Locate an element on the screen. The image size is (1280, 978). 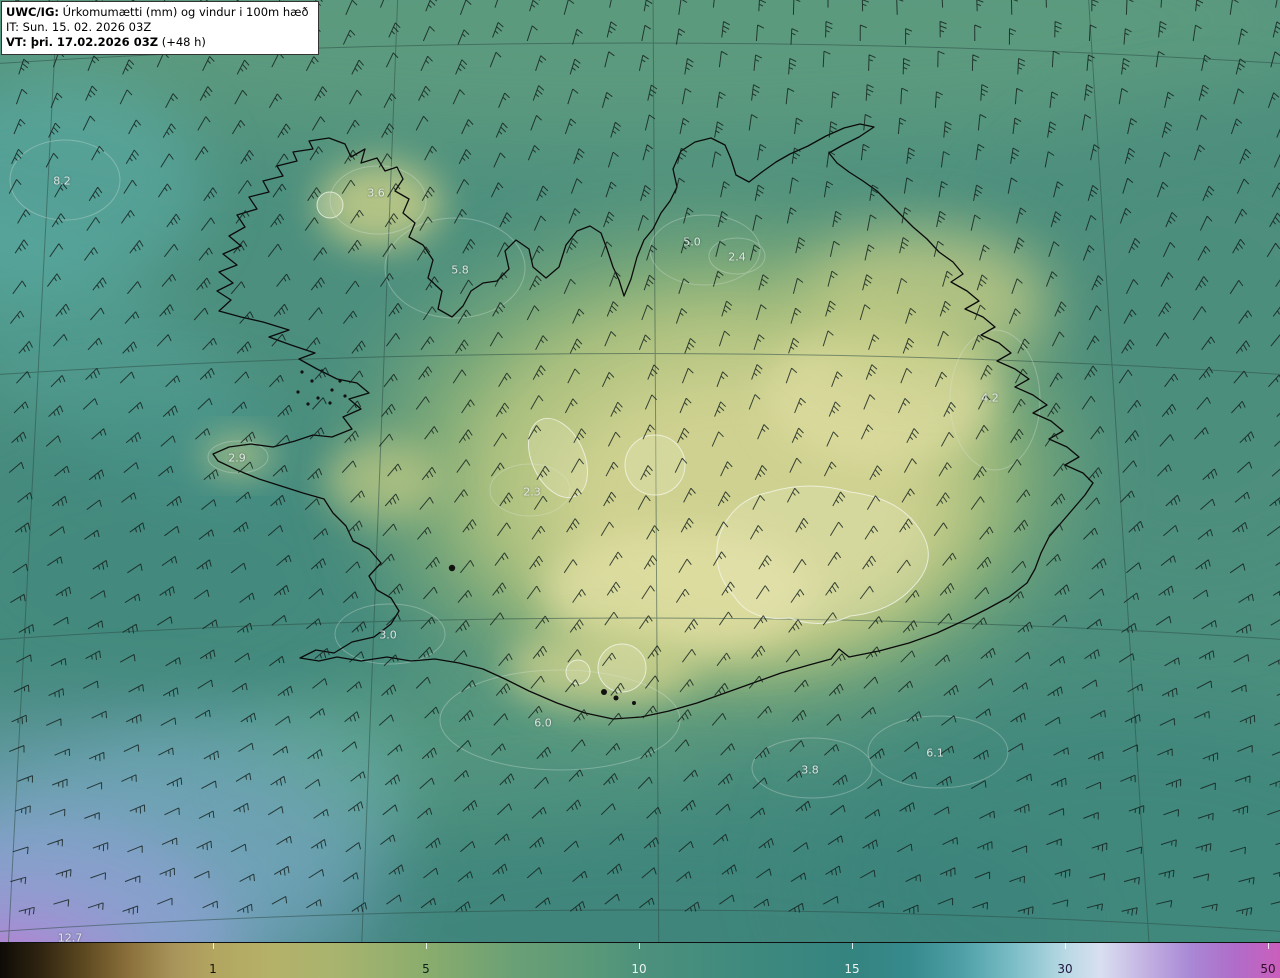
valid-time: VT: þri. 17.02.2026 03Z is located at coordinates (82, 41).